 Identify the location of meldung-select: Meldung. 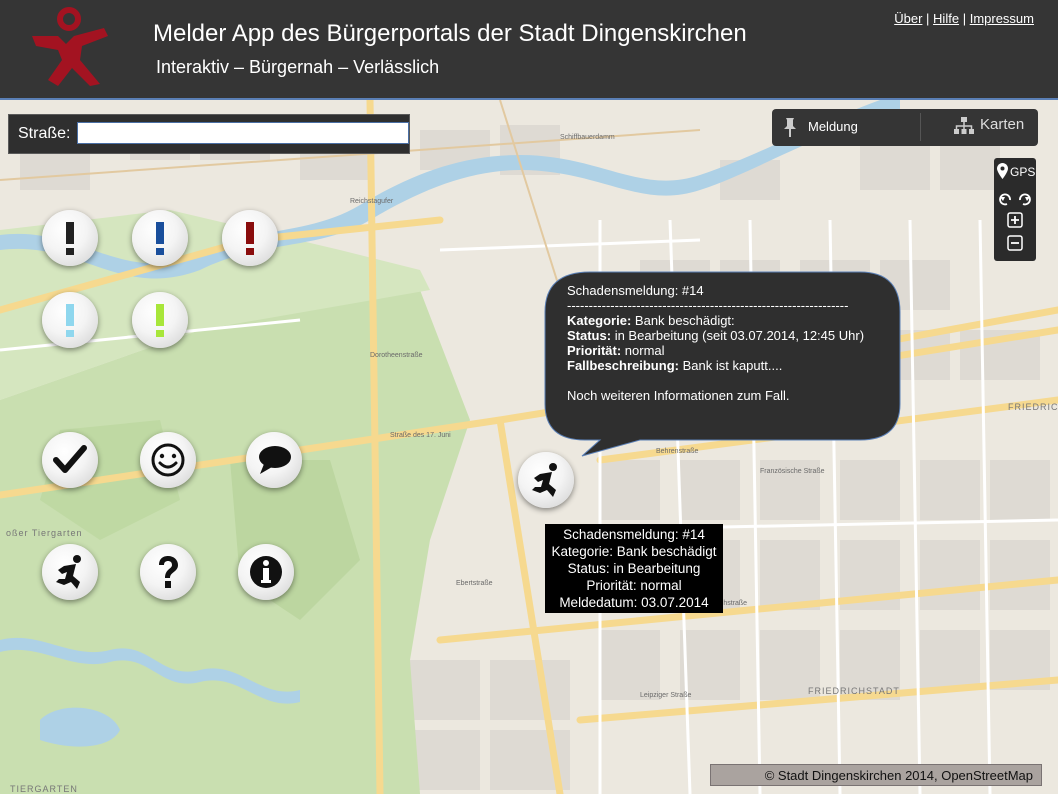
(862, 127).